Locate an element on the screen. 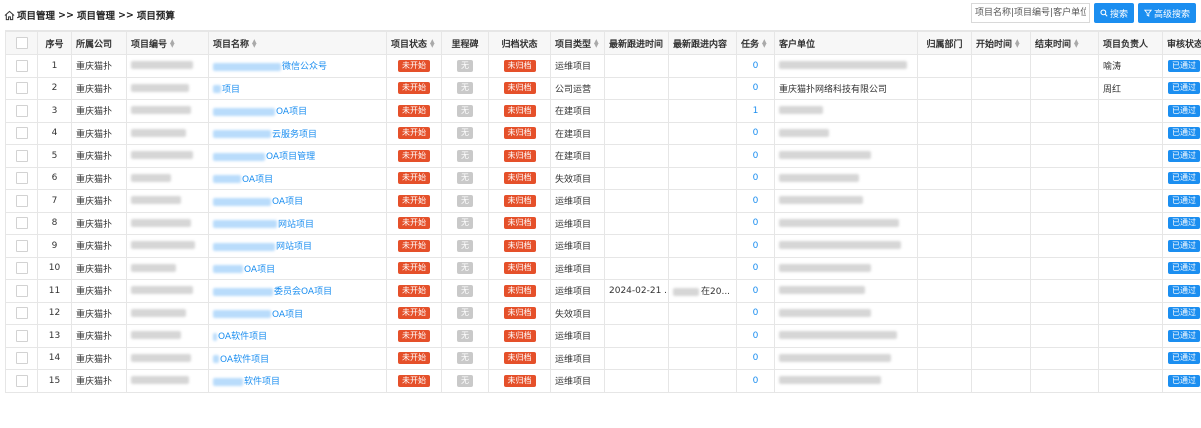 The width and height of the screenshot is (1201, 428). project-name-link: 委员会OA项目 is located at coordinates (303, 292).